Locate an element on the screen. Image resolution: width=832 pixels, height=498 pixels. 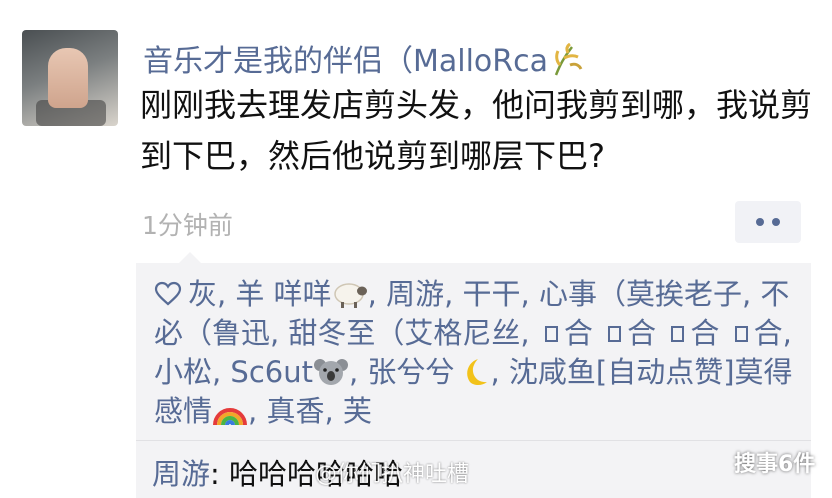
author-name-text: 音乐才是我的伴侣（MalloRca is located at coordinates (345, 61).